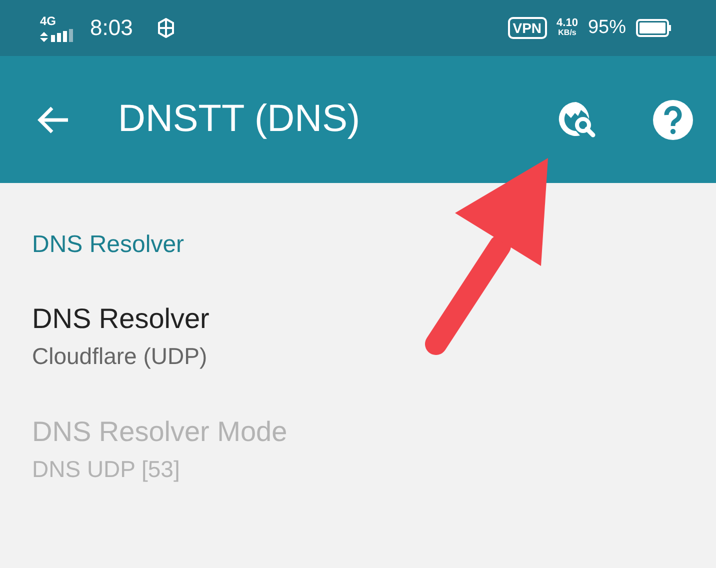 The height and width of the screenshot is (568, 716). What do you see at coordinates (53, 119) in the screenshot?
I see `back-button` at bounding box center [53, 119].